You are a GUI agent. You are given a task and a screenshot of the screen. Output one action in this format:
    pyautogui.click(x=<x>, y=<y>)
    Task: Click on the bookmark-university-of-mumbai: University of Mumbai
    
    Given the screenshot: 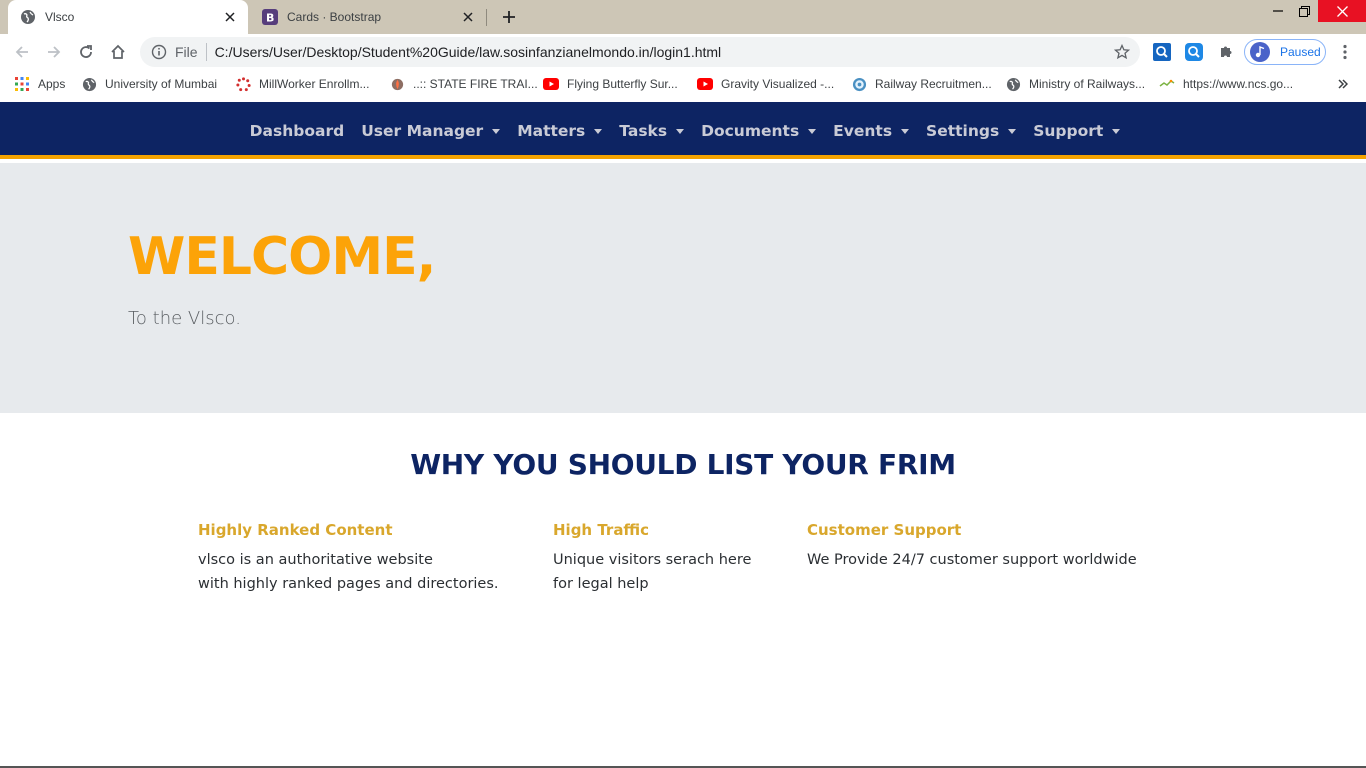 What is the action you would take?
    pyautogui.click(x=149, y=84)
    